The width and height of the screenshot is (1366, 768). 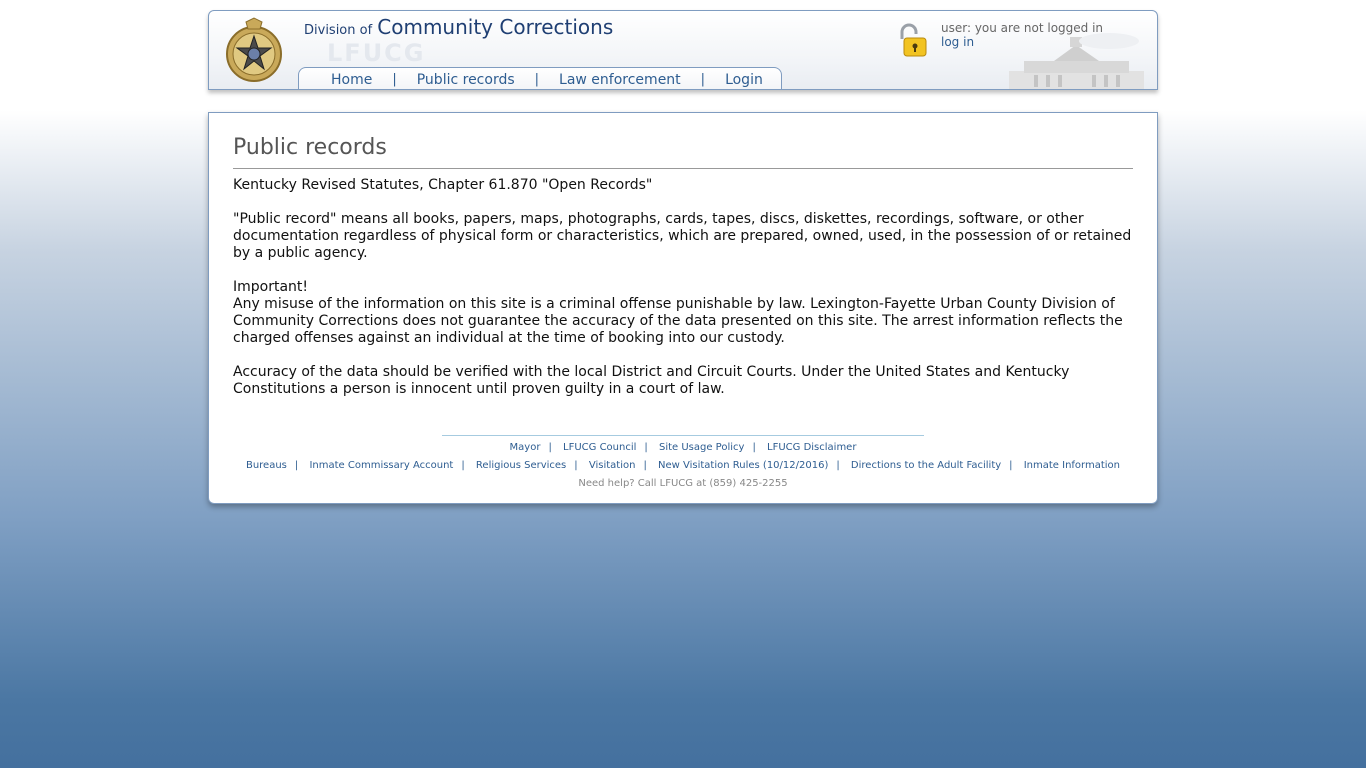 I want to click on footer-link-disclaimer: LFUCG Disclaimer, so click(x=811, y=447).